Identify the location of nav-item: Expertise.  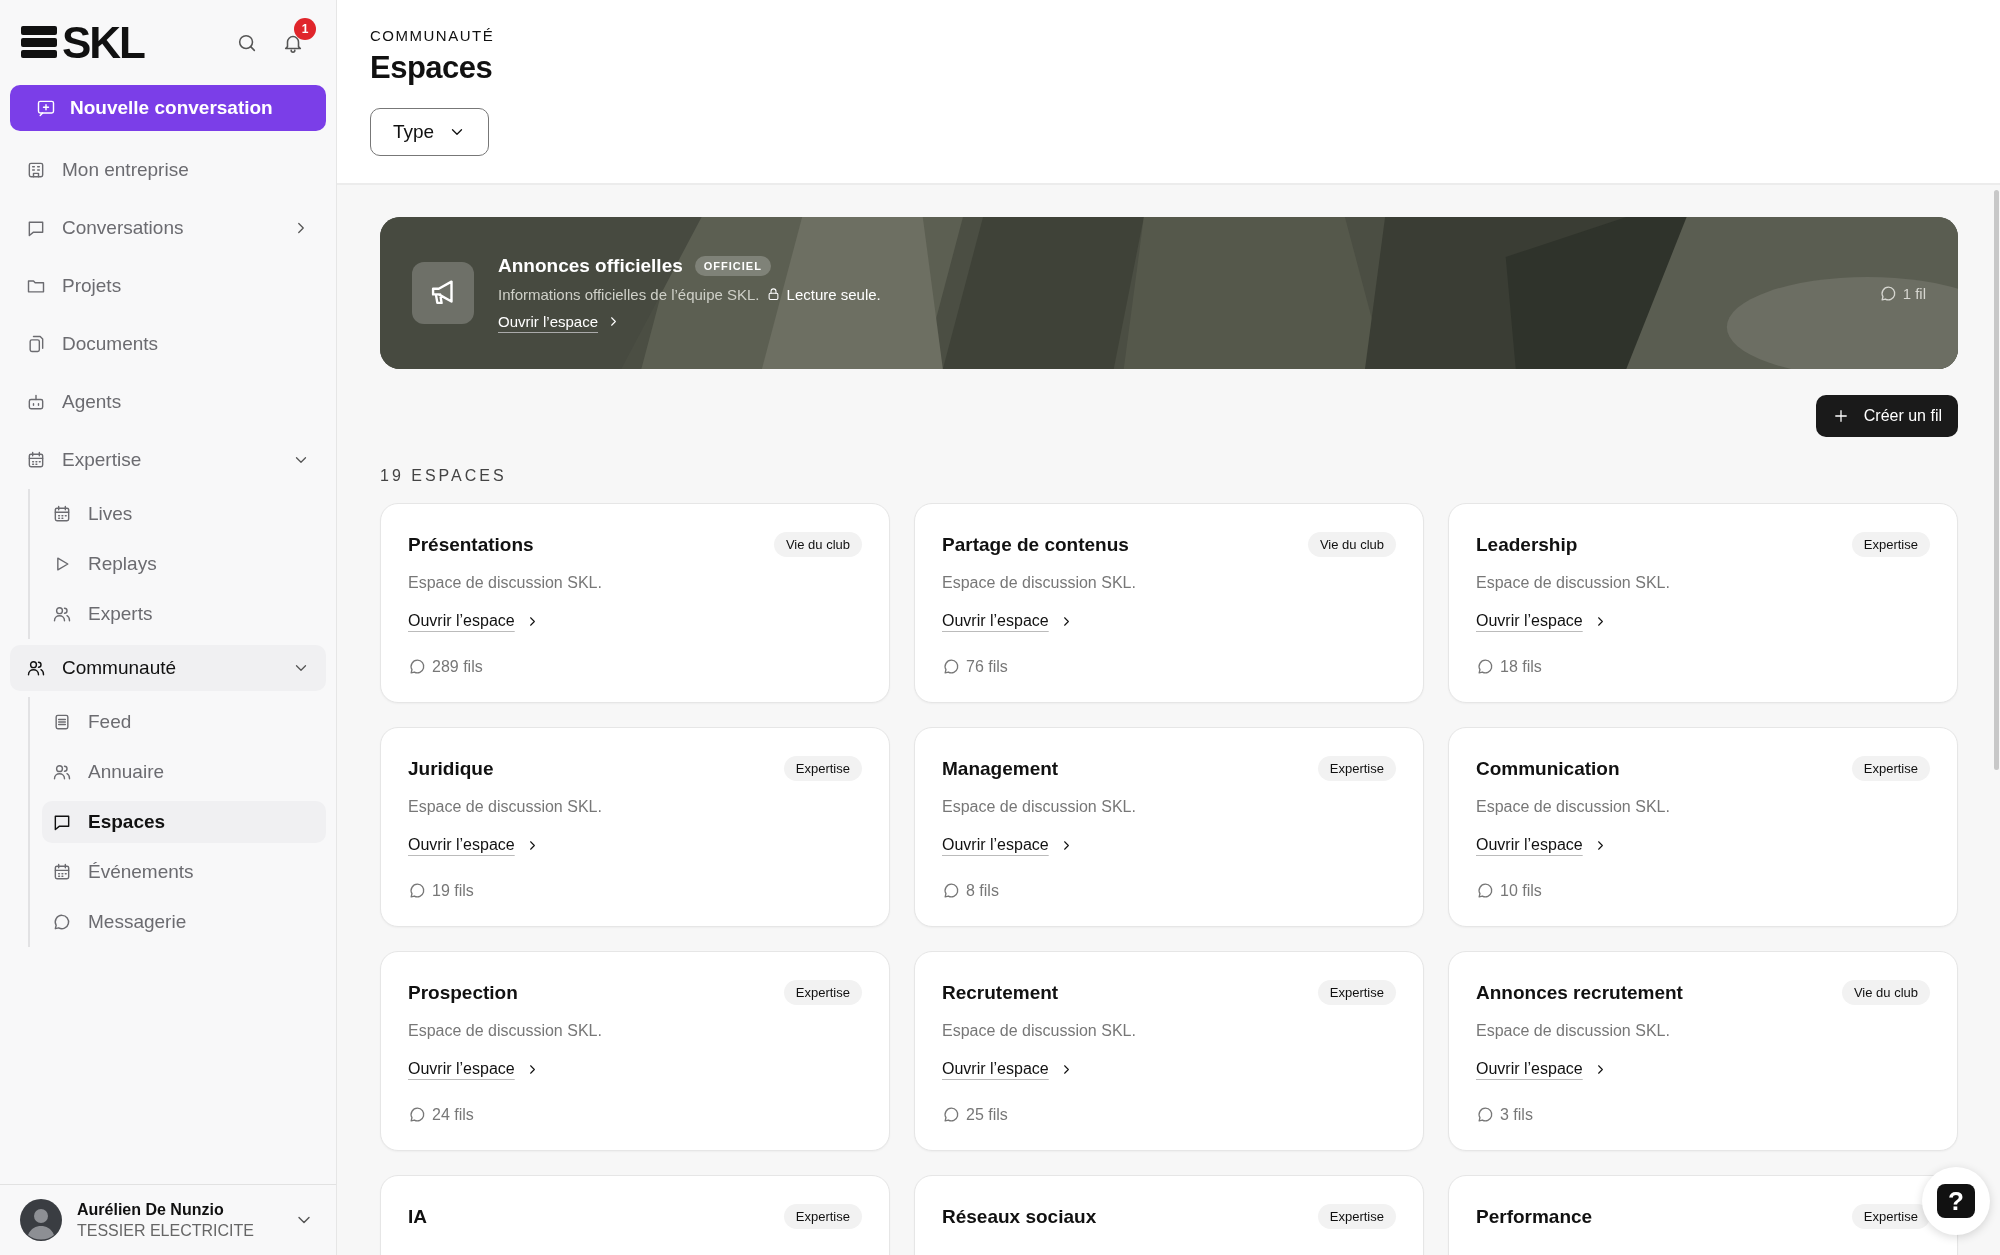
(168, 460).